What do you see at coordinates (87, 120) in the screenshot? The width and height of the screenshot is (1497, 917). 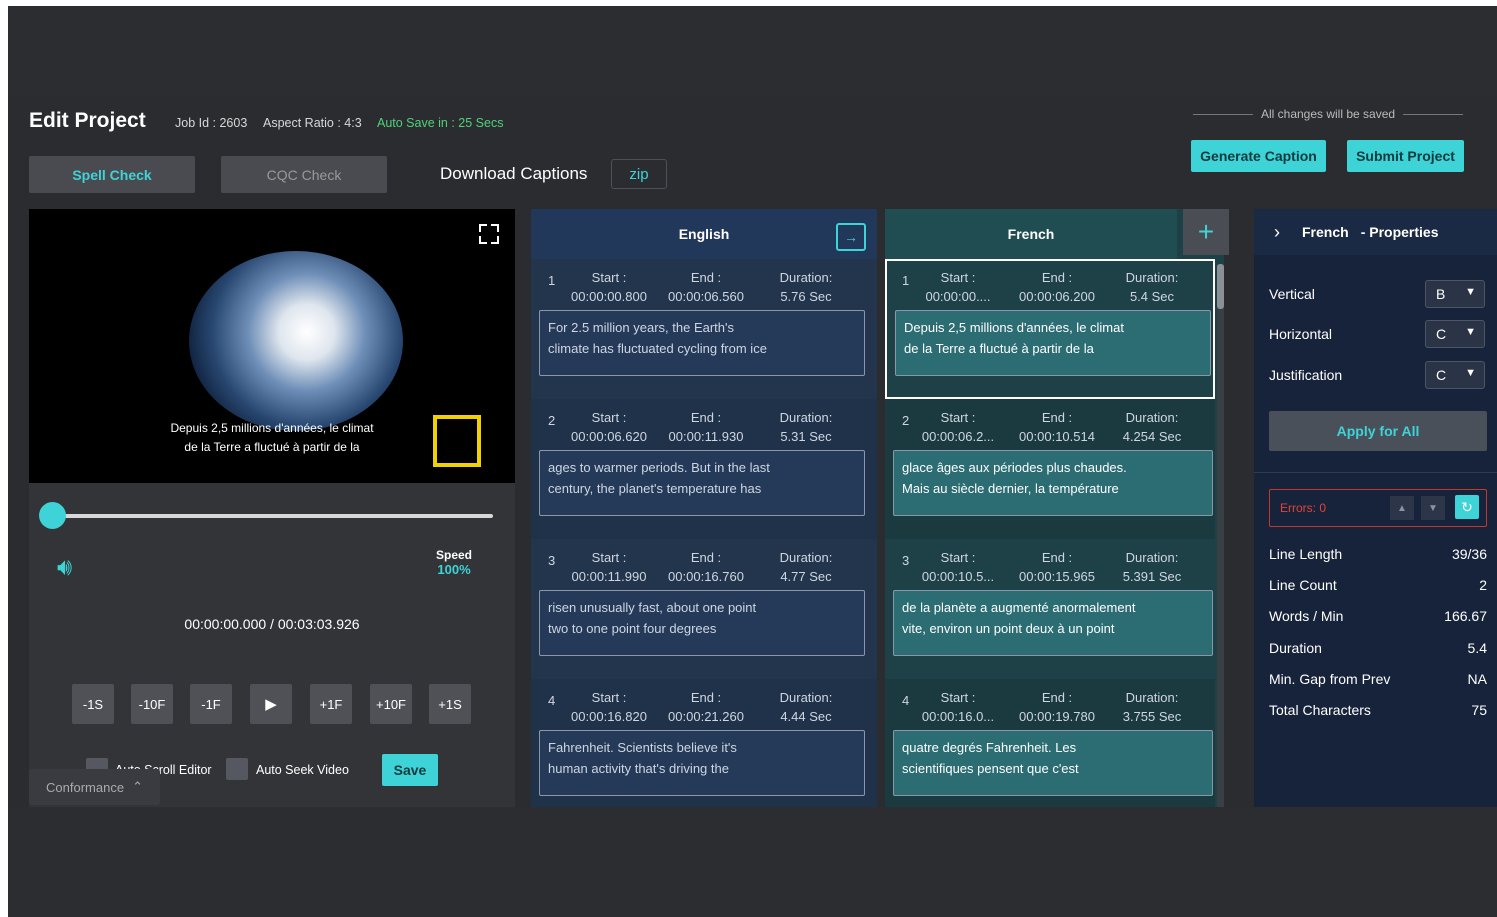 I see `page-title: Edit Project` at bounding box center [87, 120].